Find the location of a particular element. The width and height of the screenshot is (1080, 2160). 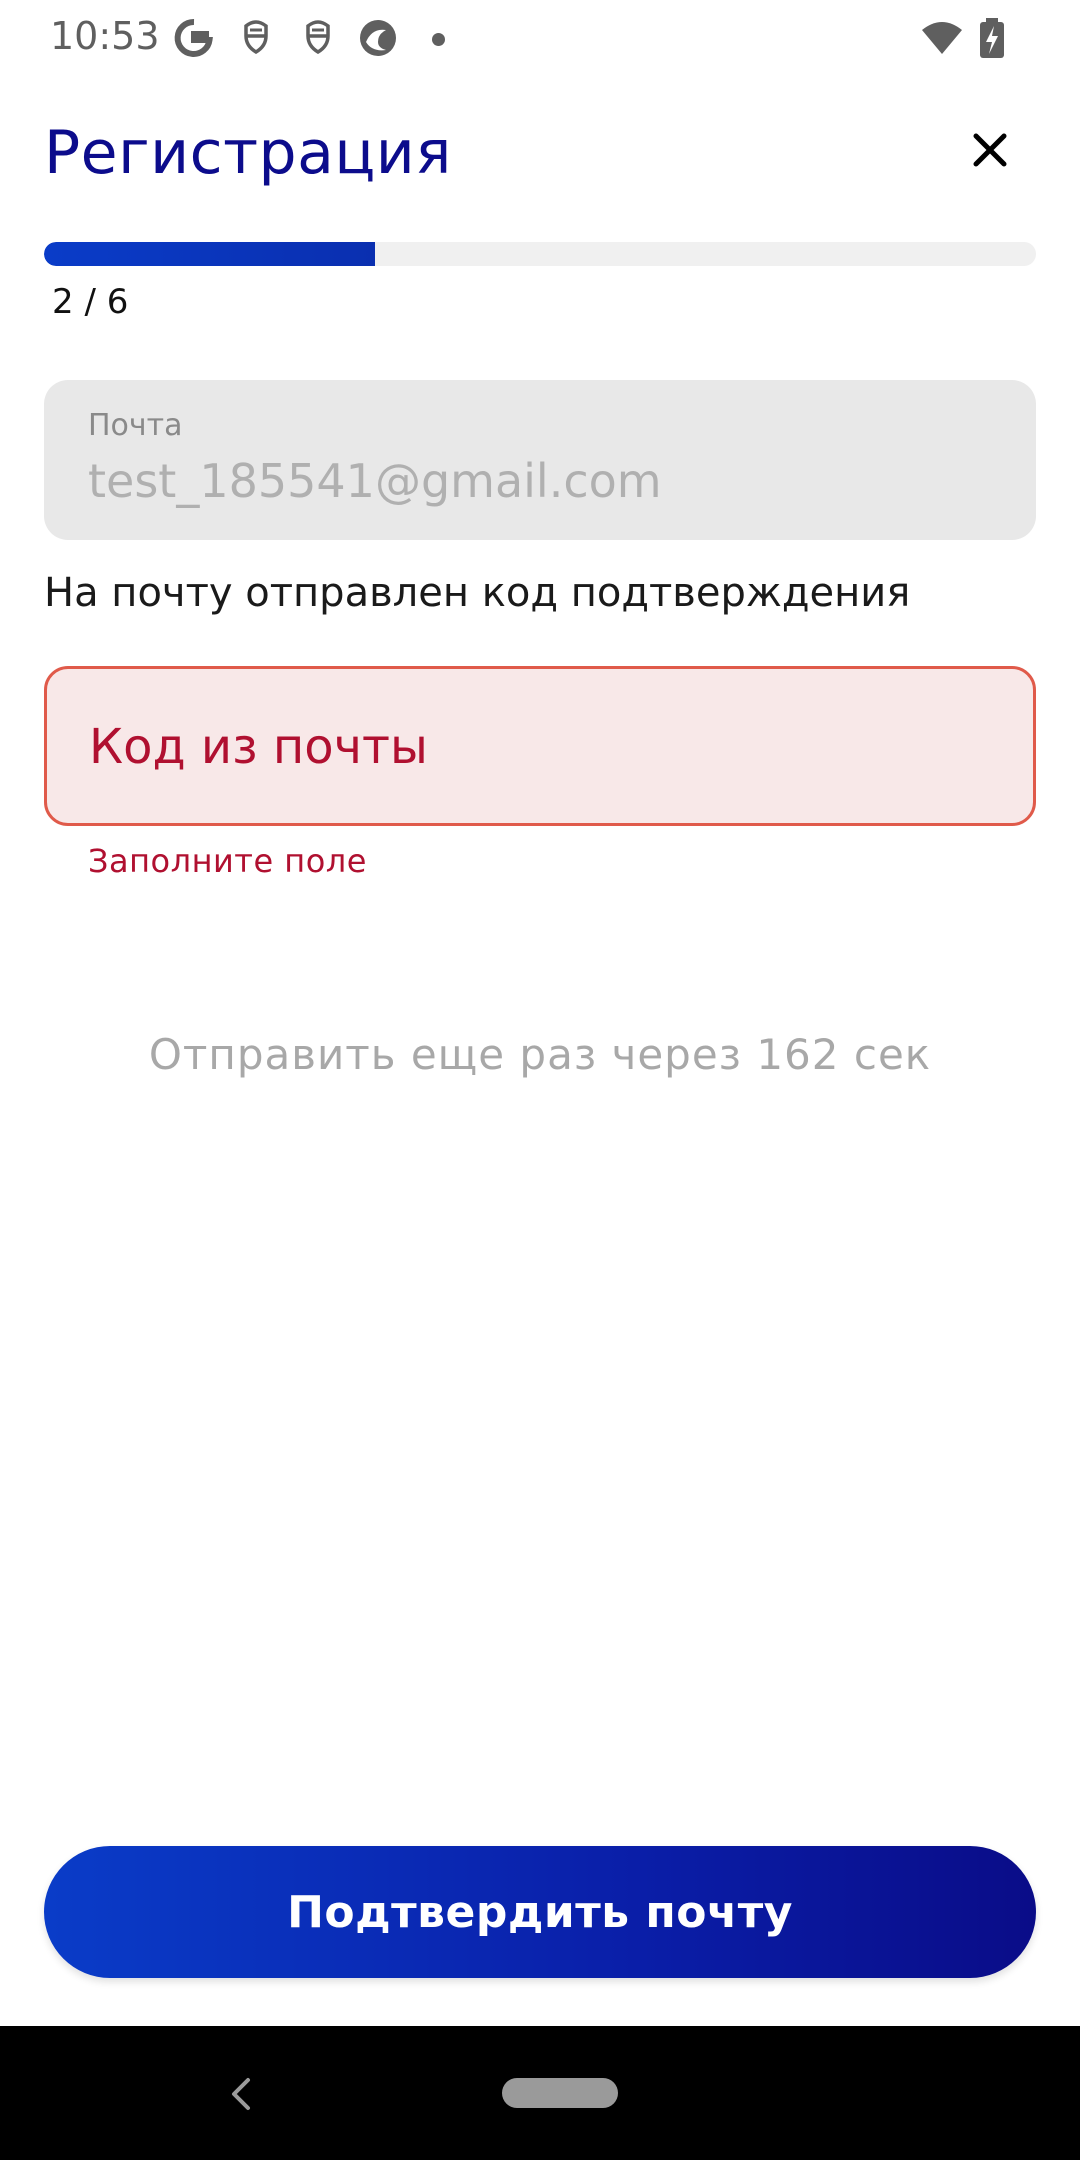

email-code-placeholder: Код из почты is located at coordinates (258, 747).